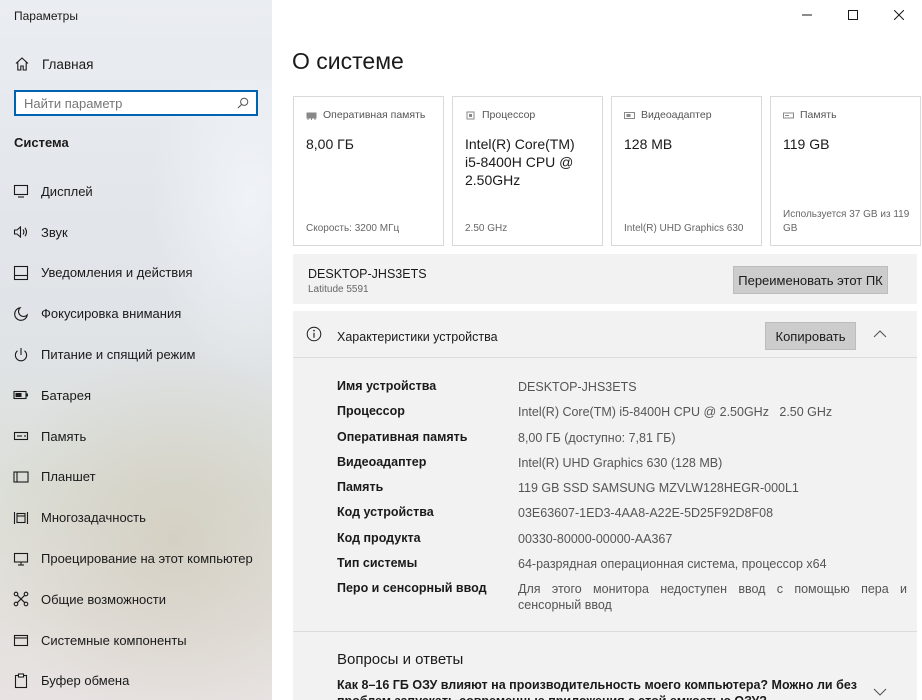  I want to click on sidebar-item-notifications: Уведомления и действия, so click(136, 273).